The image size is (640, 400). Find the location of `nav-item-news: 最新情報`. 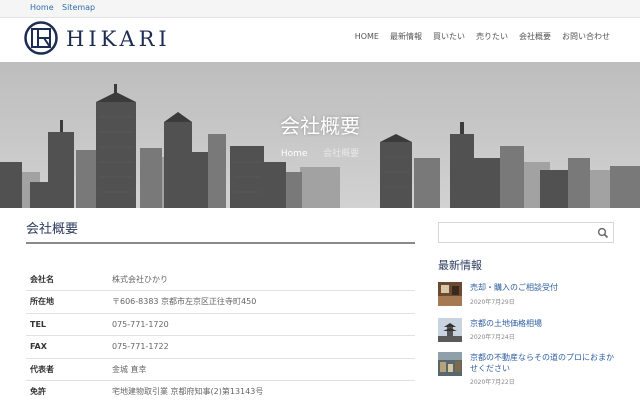

nav-item-news: 最新情報 is located at coordinates (406, 37).